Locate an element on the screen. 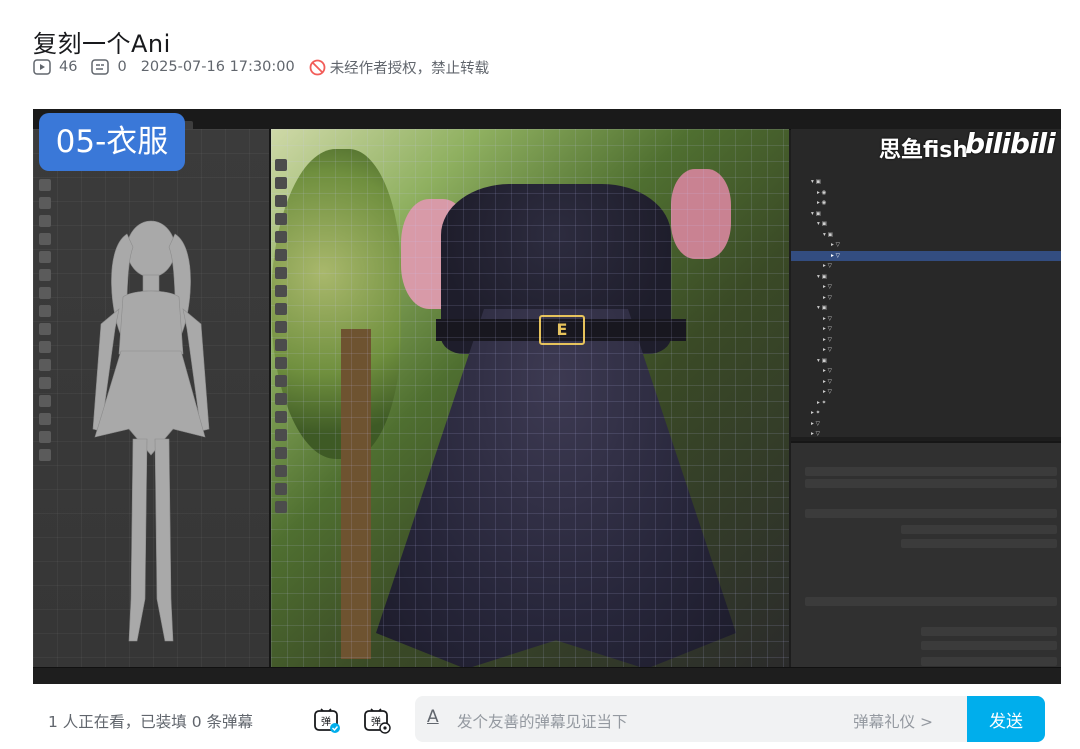 The height and width of the screenshot is (749, 1080). blender-toolbar is located at coordinates (281, 359).